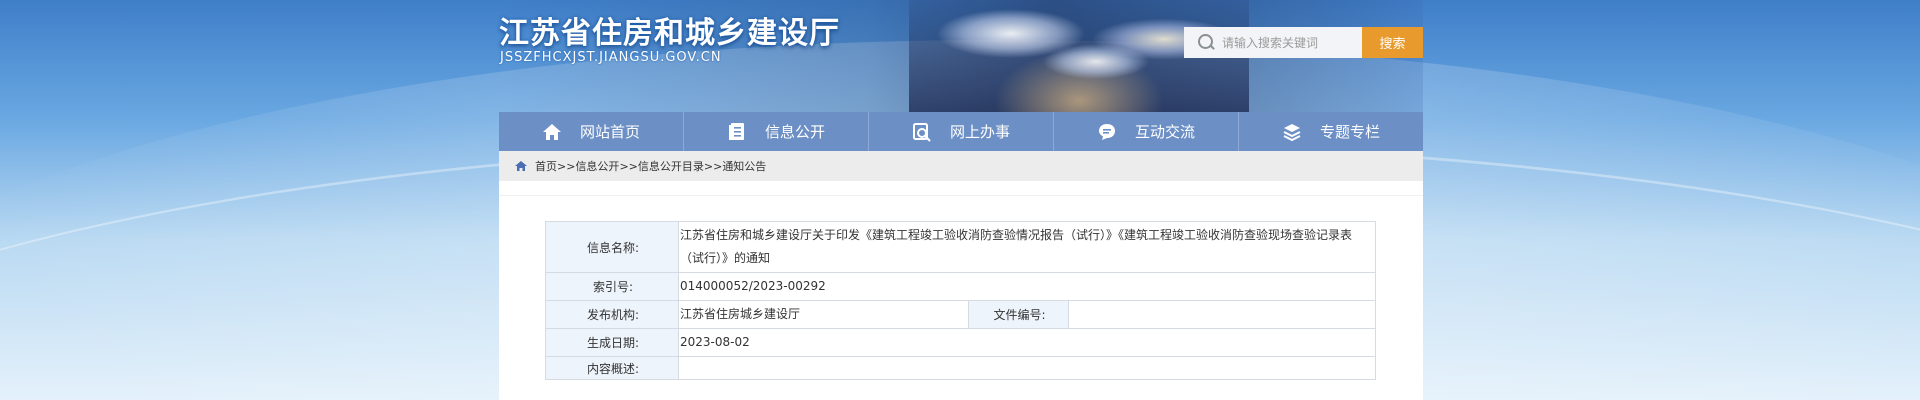  What do you see at coordinates (1027, 368) in the screenshot?
I see `summary-value` at bounding box center [1027, 368].